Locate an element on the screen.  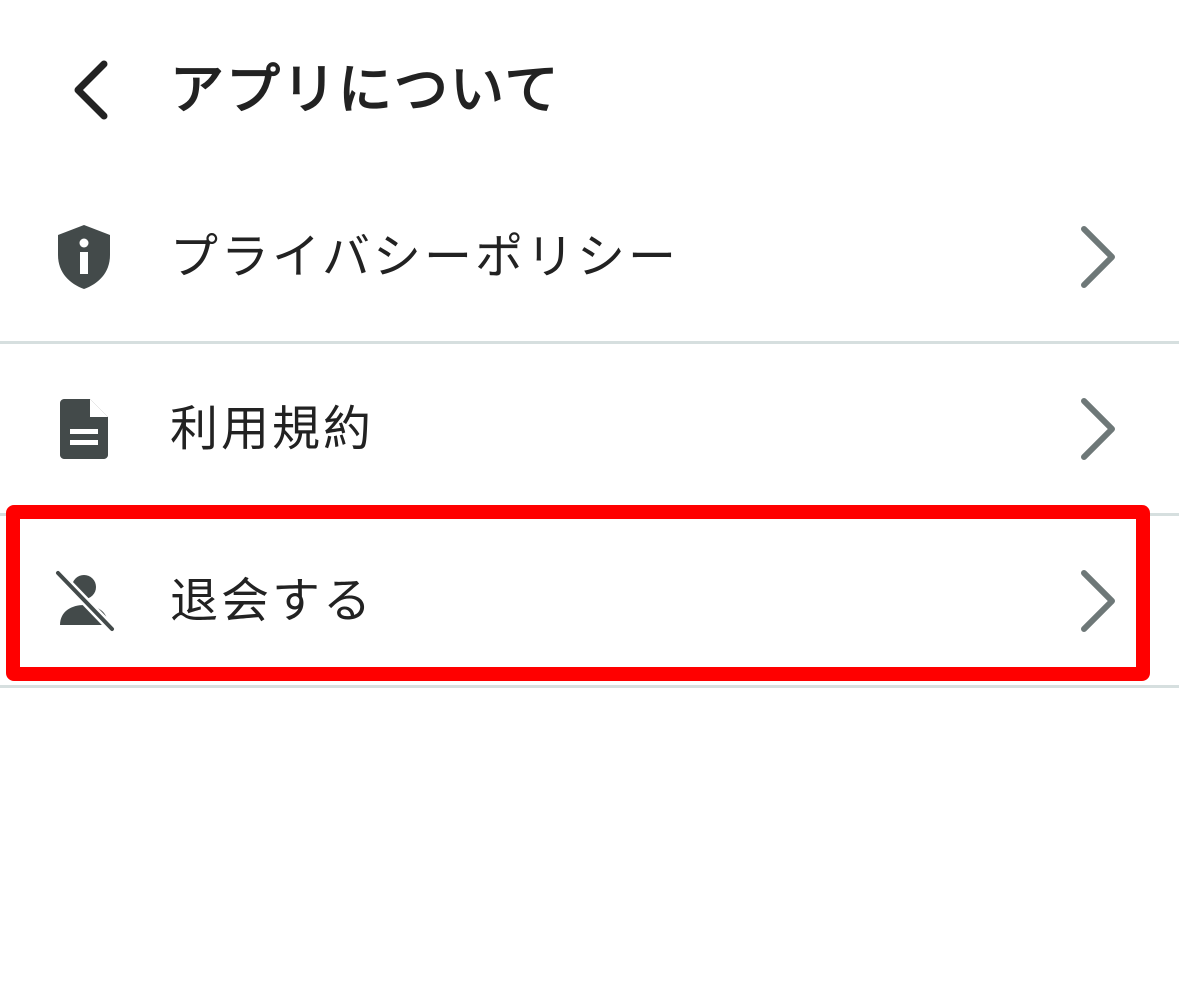
person-off-icon is located at coordinates (84, 601).